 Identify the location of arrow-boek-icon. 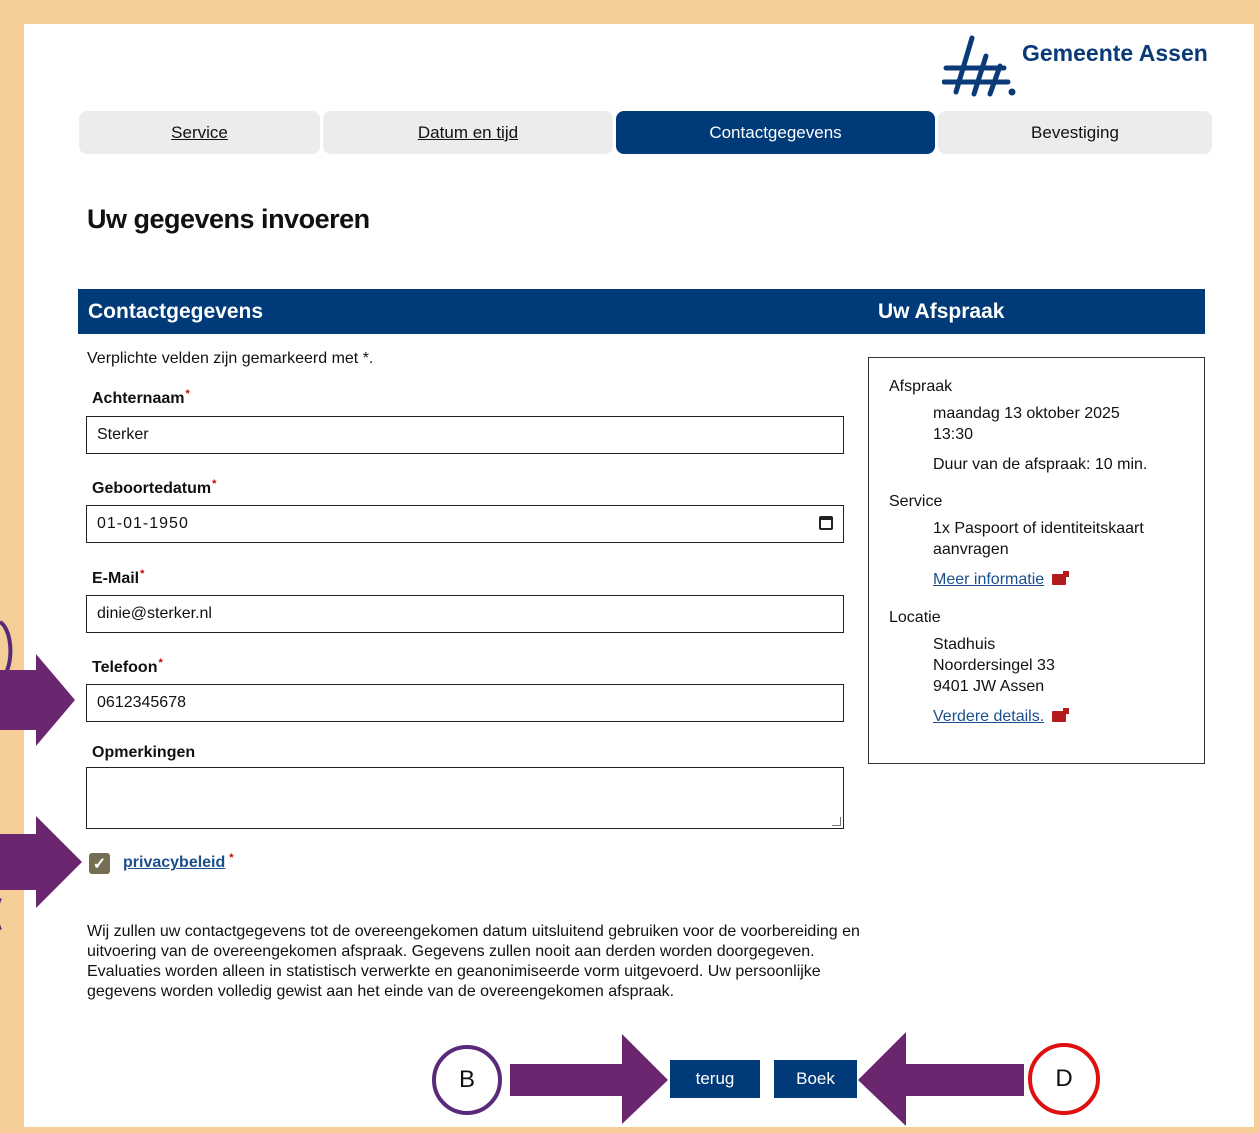
(941, 1079).